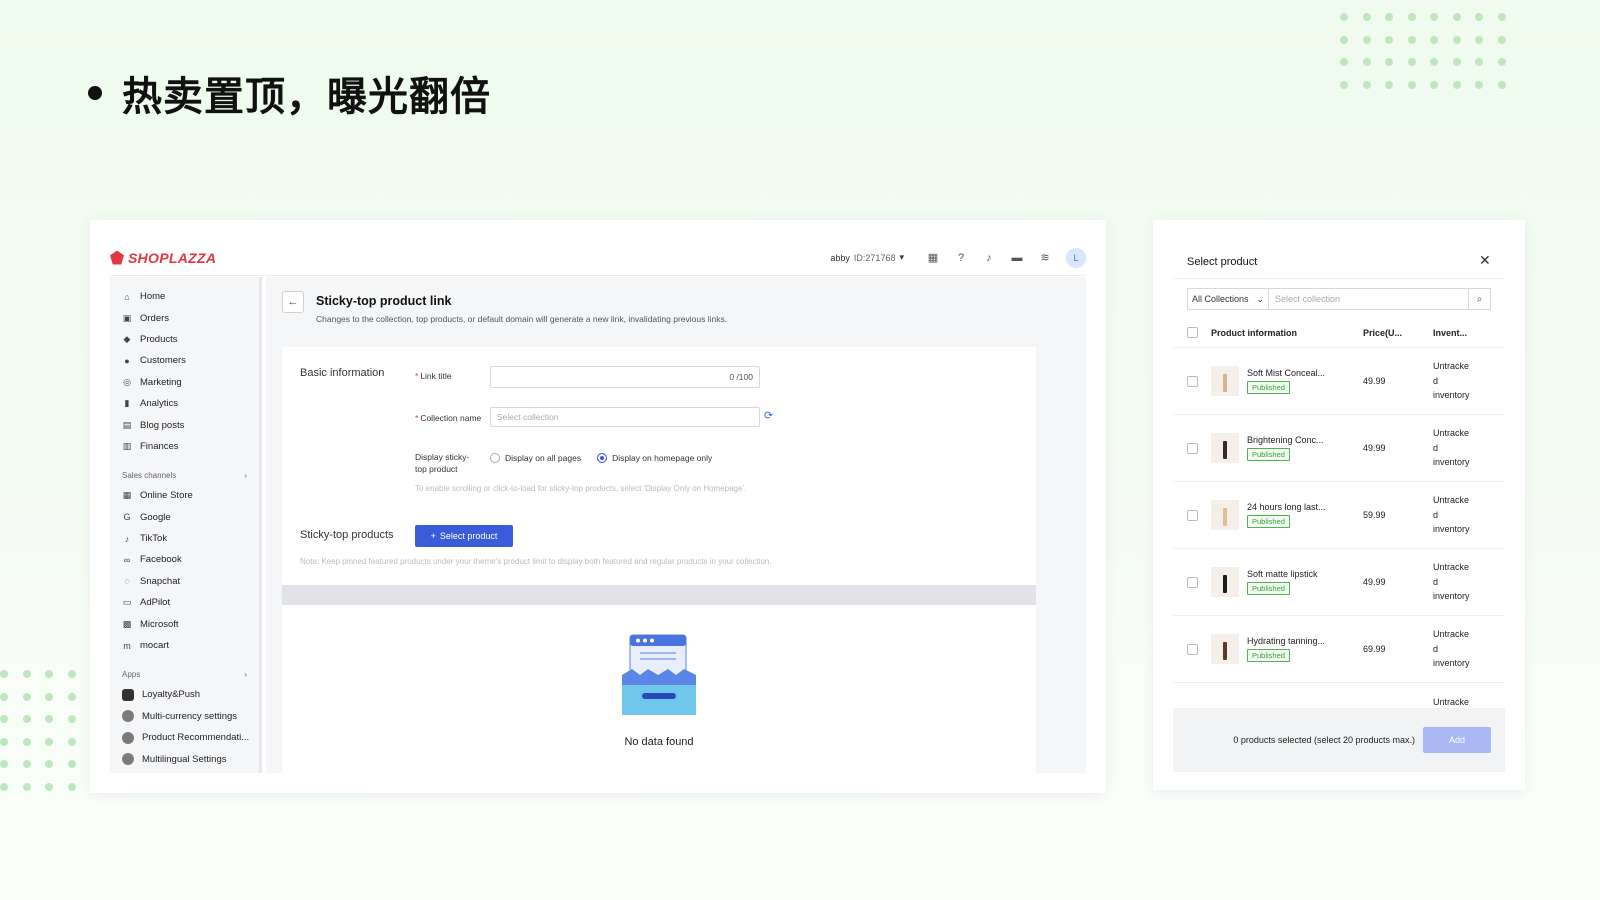 The height and width of the screenshot is (900, 1600). Describe the element at coordinates (659, 742) in the screenshot. I see `empty-state-text: No data found` at that location.